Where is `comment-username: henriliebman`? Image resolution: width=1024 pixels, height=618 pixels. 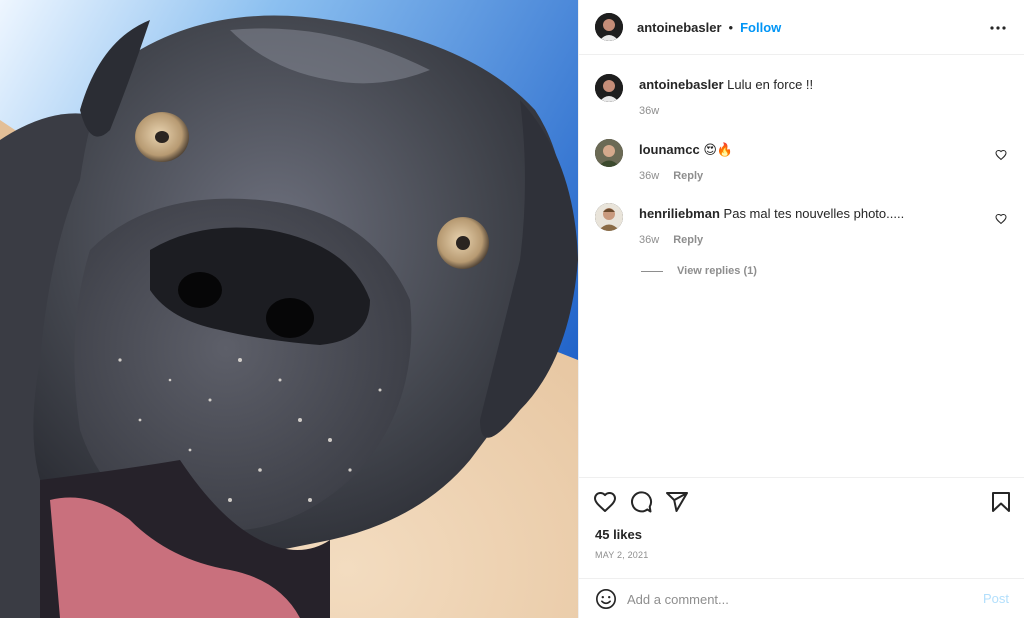
comment-username: henriliebman is located at coordinates (679, 213).